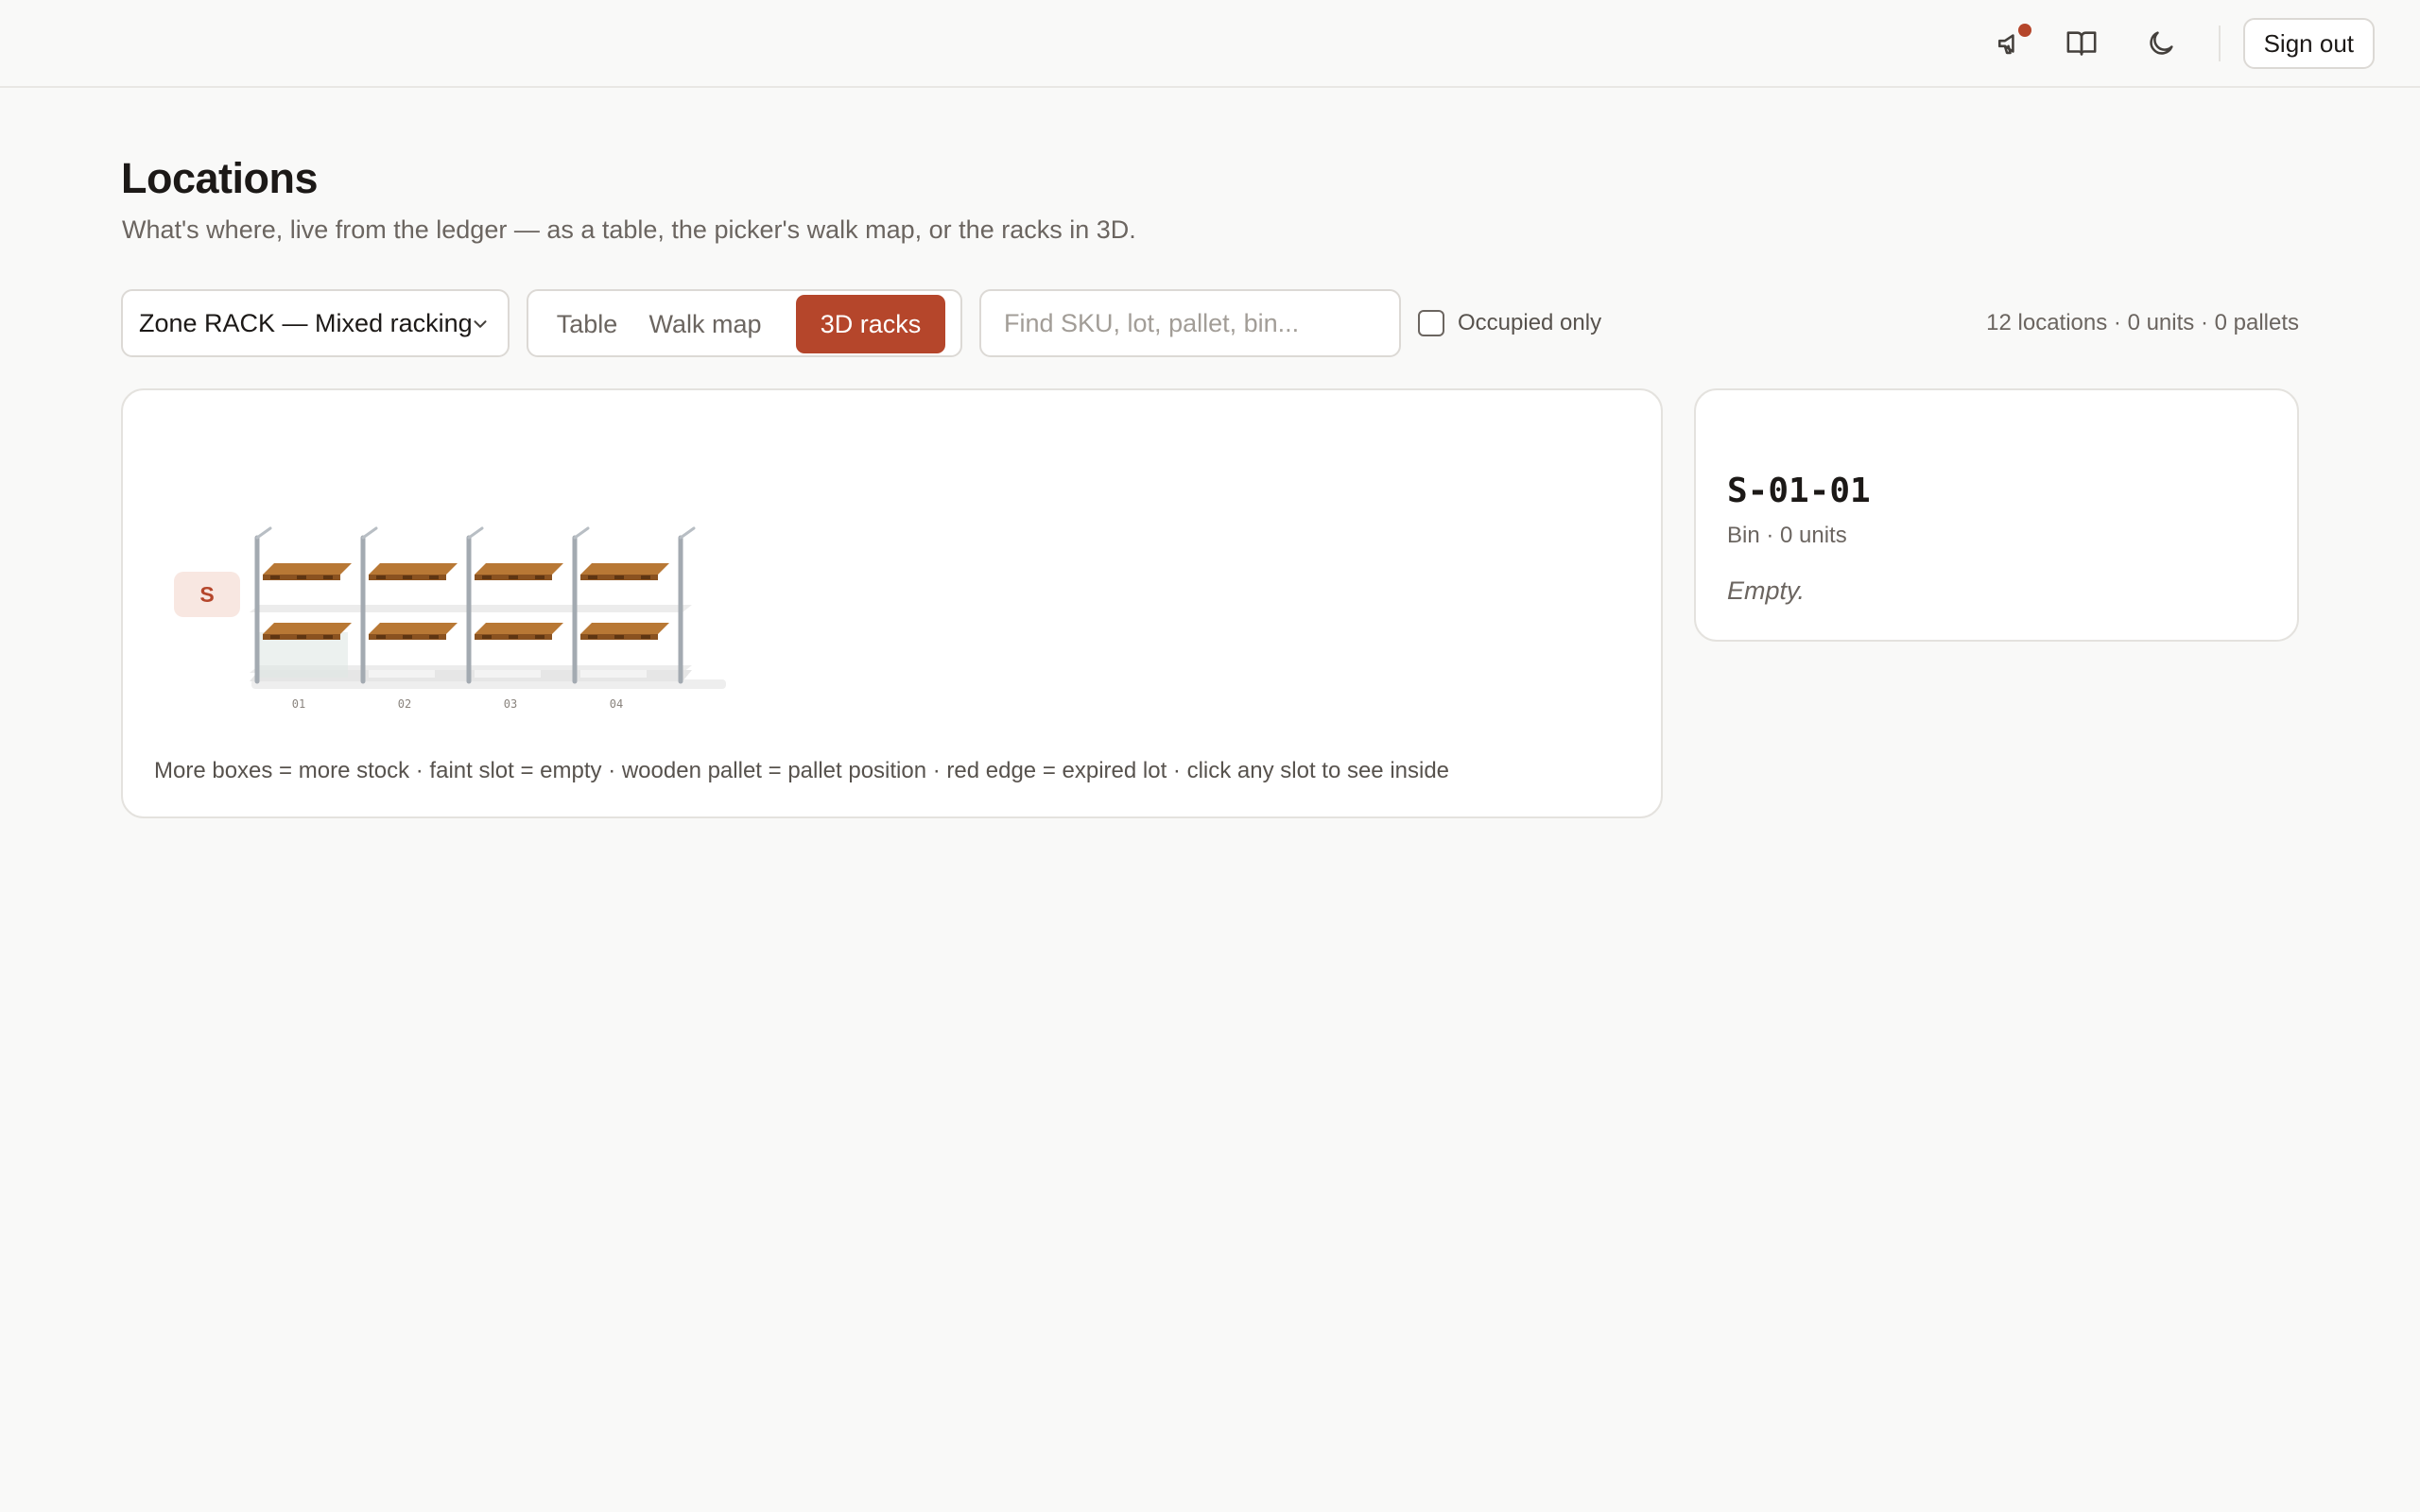 This screenshot has height=1512, width=2420. I want to click on location-stats: 12 locations · 0 units · 0 pallets, so click(2142, 322).